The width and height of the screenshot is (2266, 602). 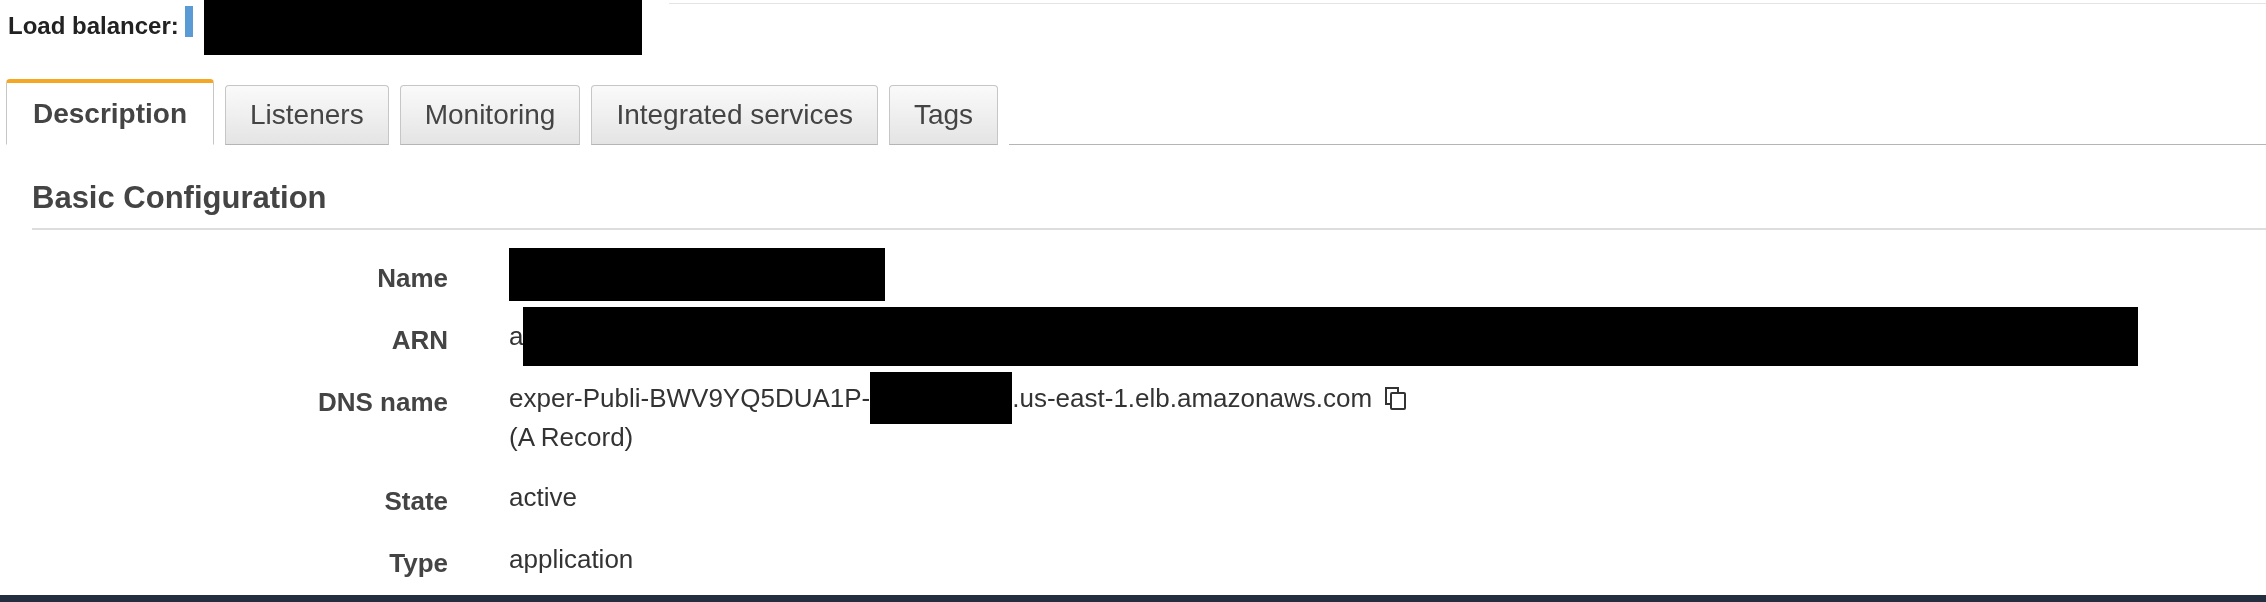 What do you see at coordinates (419, 340) in the screenshot?
I see `field-label: ARN` at bounding box center [419, 340].